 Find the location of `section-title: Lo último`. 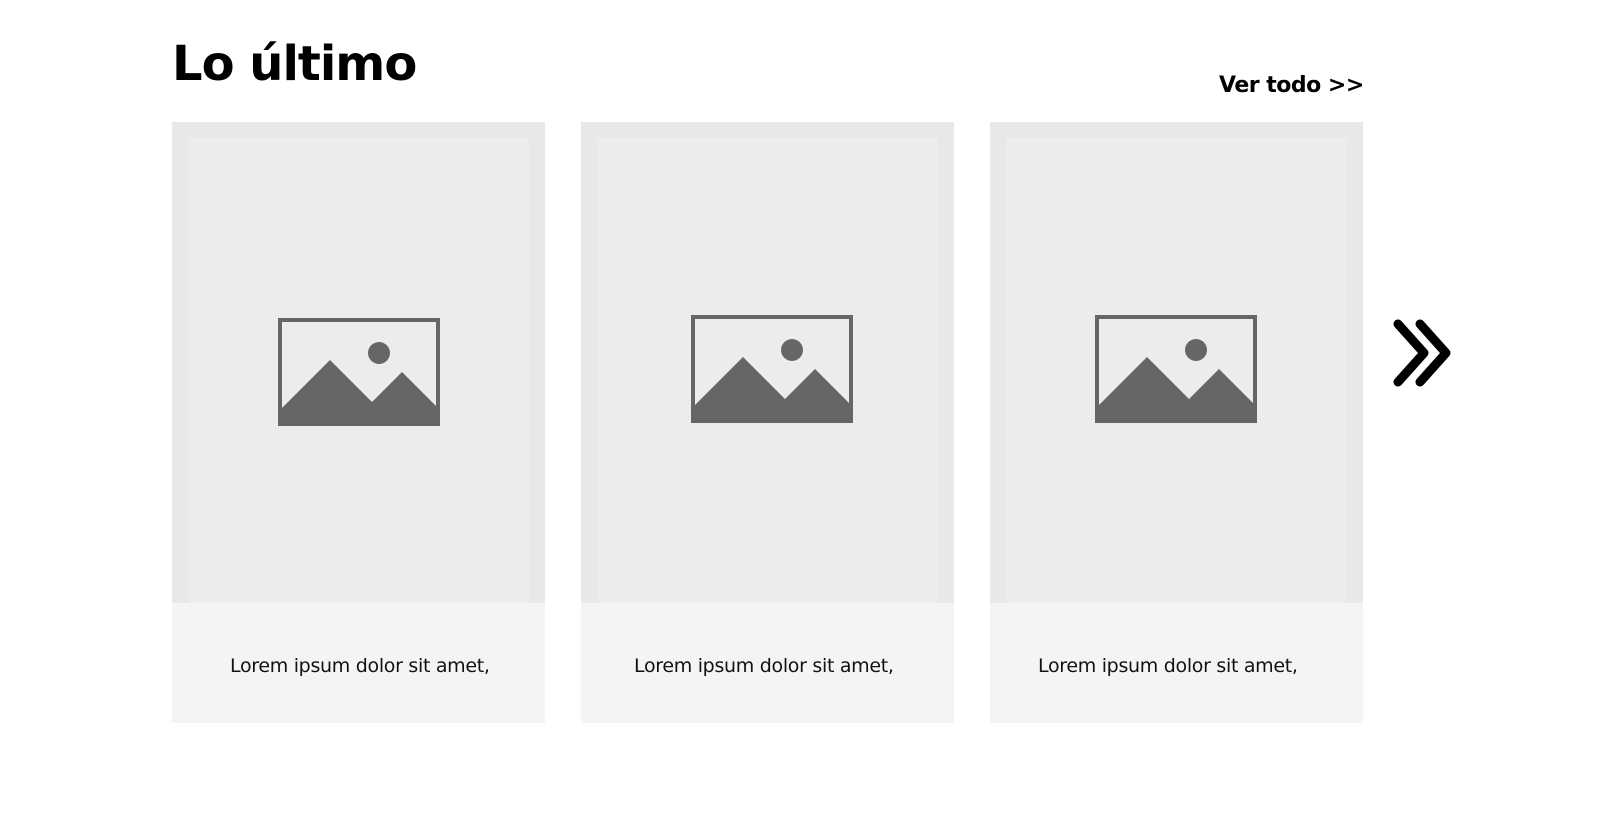

section-title: Lo último is located at coordinates (294, 64).